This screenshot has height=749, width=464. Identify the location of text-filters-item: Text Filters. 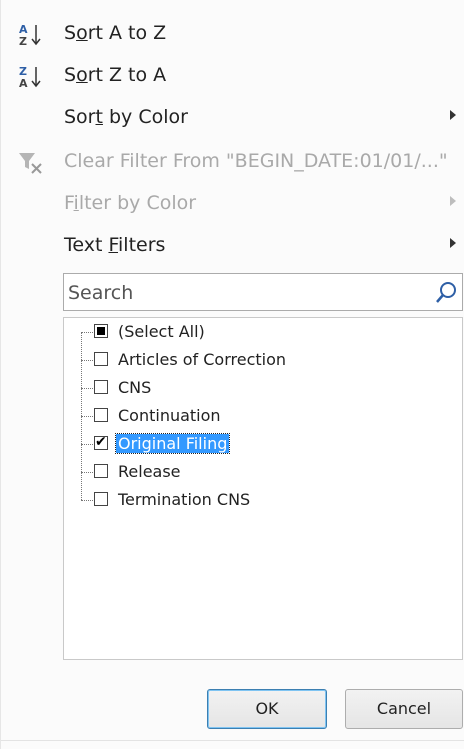
(232, 246).